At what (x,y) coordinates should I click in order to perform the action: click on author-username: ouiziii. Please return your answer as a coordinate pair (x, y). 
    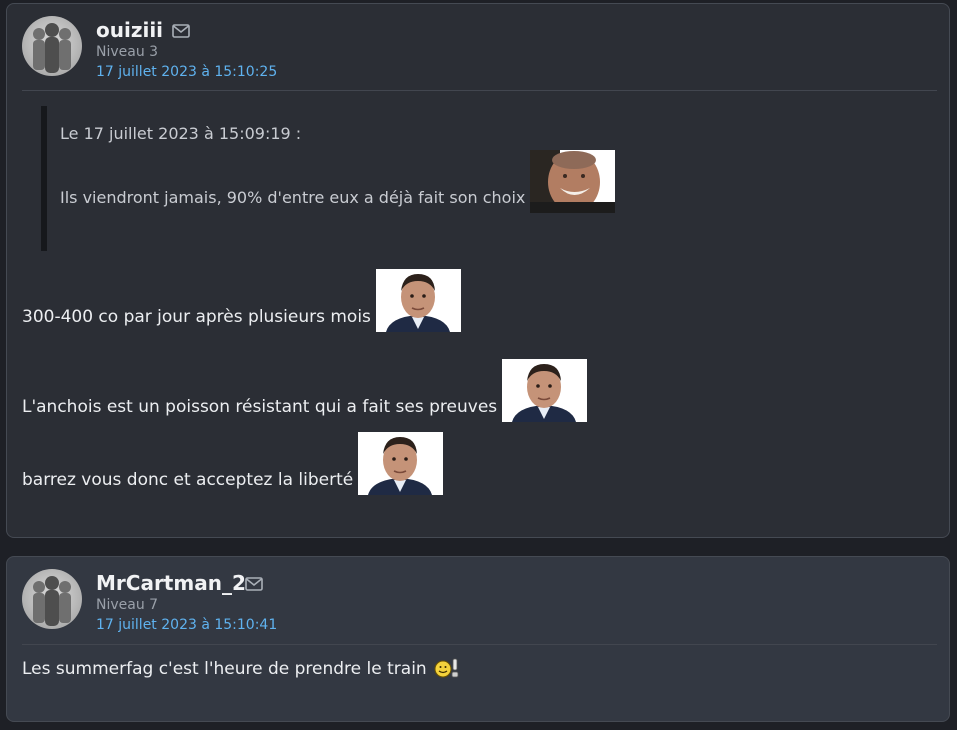
    Looking at the image, I should click on (129, 30).